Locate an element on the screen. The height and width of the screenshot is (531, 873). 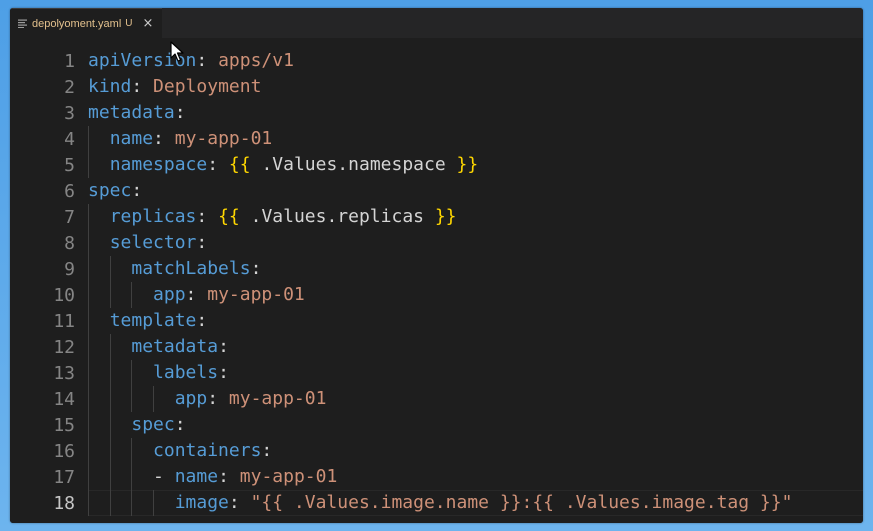
yaml-key: template is located at coordinates (153, 320).